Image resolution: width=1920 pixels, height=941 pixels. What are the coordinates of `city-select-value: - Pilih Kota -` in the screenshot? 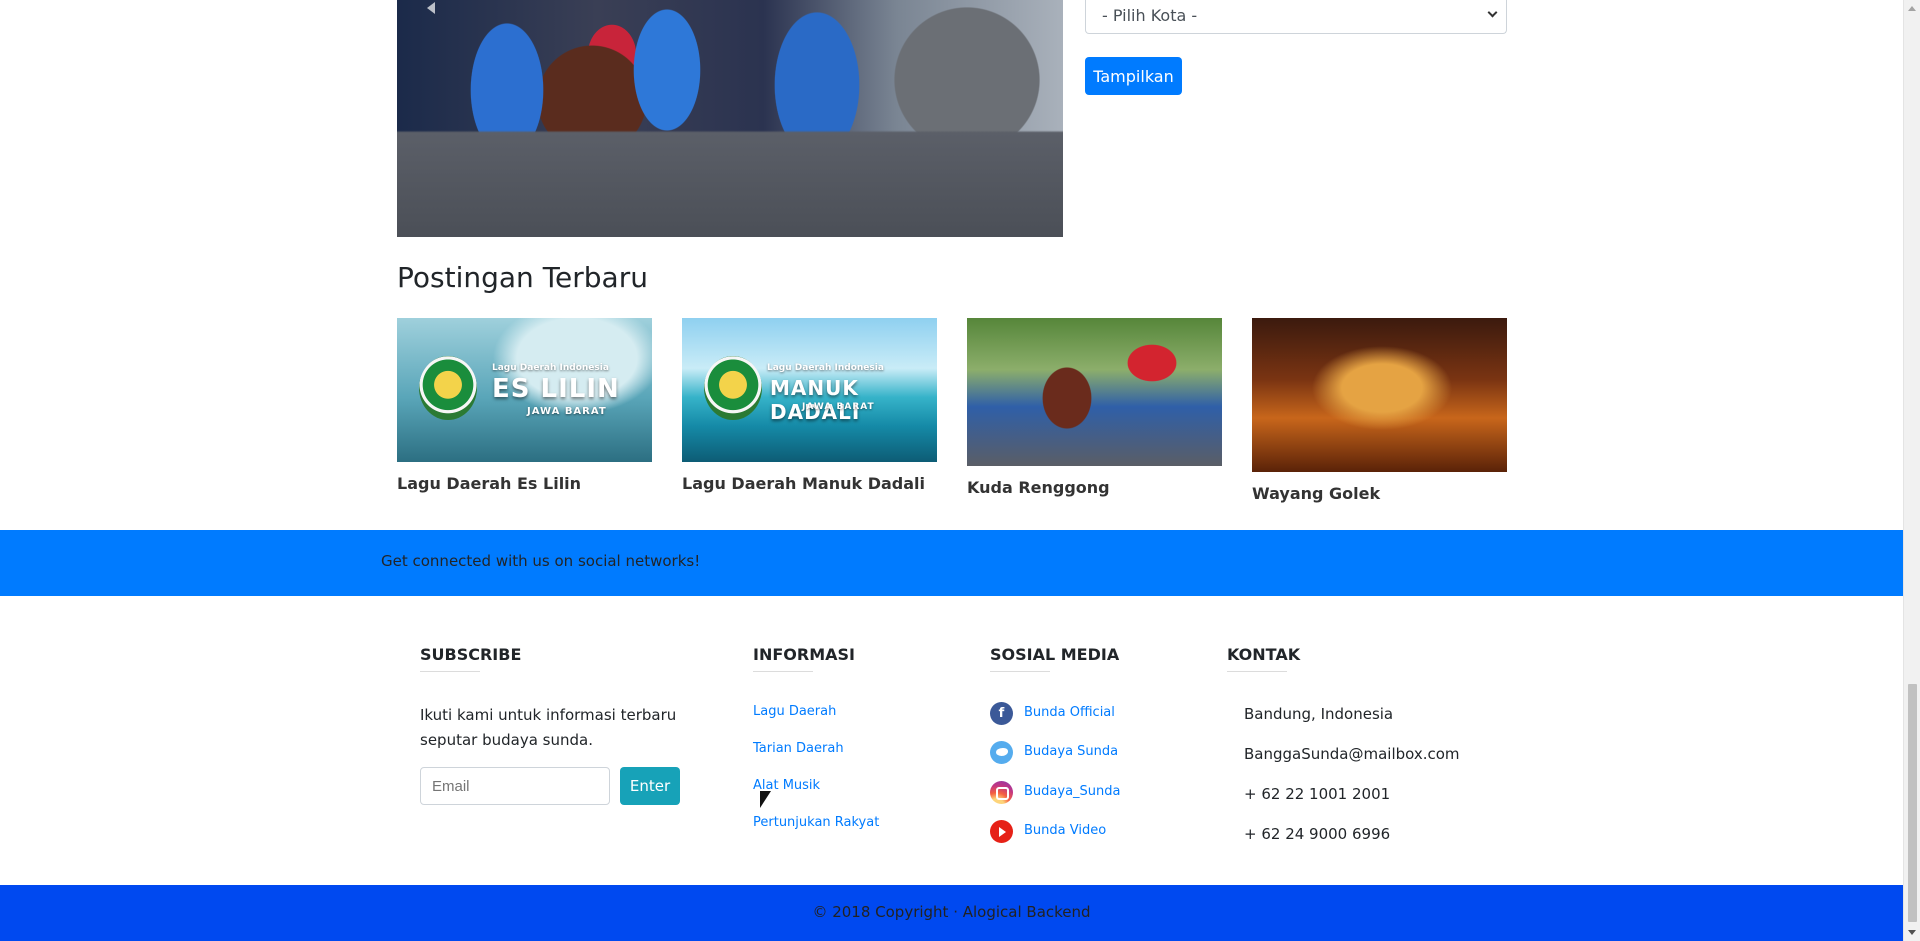 It's located at (1150, 15).